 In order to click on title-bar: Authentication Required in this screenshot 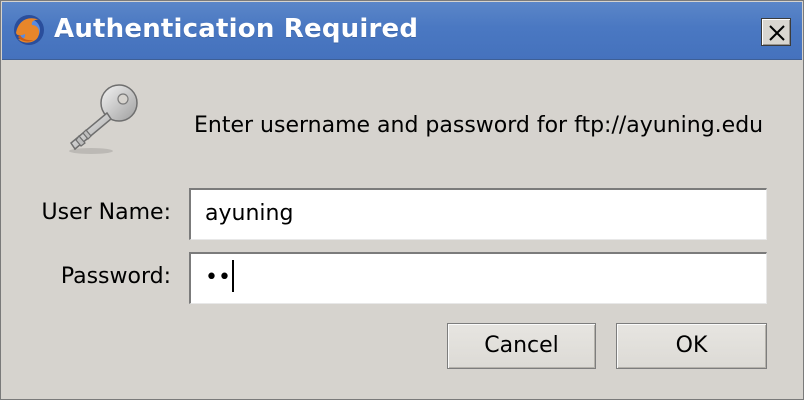, I will do `click(402, 31)`.